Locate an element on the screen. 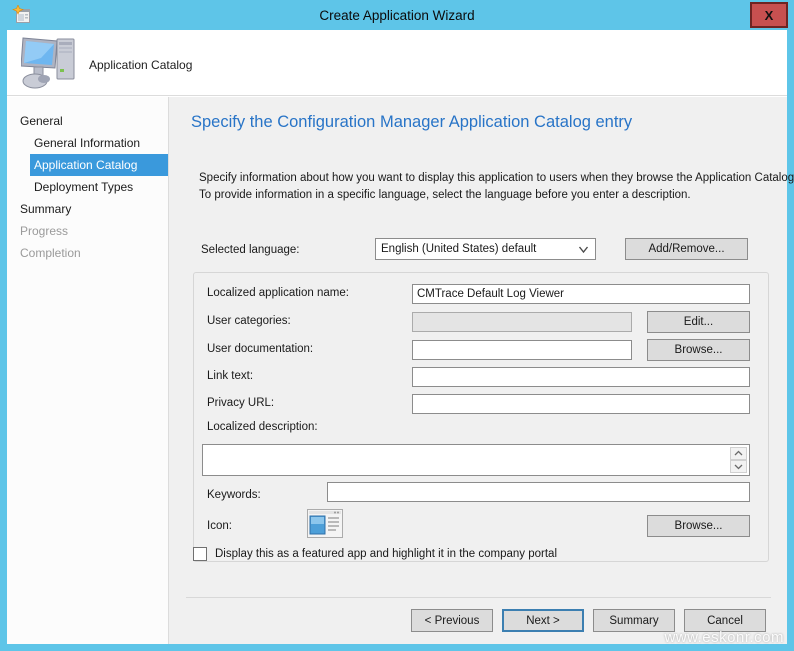 This screenshot has height=651, width=794. localized-application-name-label: Localized application name: is located at coordinates (278, 293).